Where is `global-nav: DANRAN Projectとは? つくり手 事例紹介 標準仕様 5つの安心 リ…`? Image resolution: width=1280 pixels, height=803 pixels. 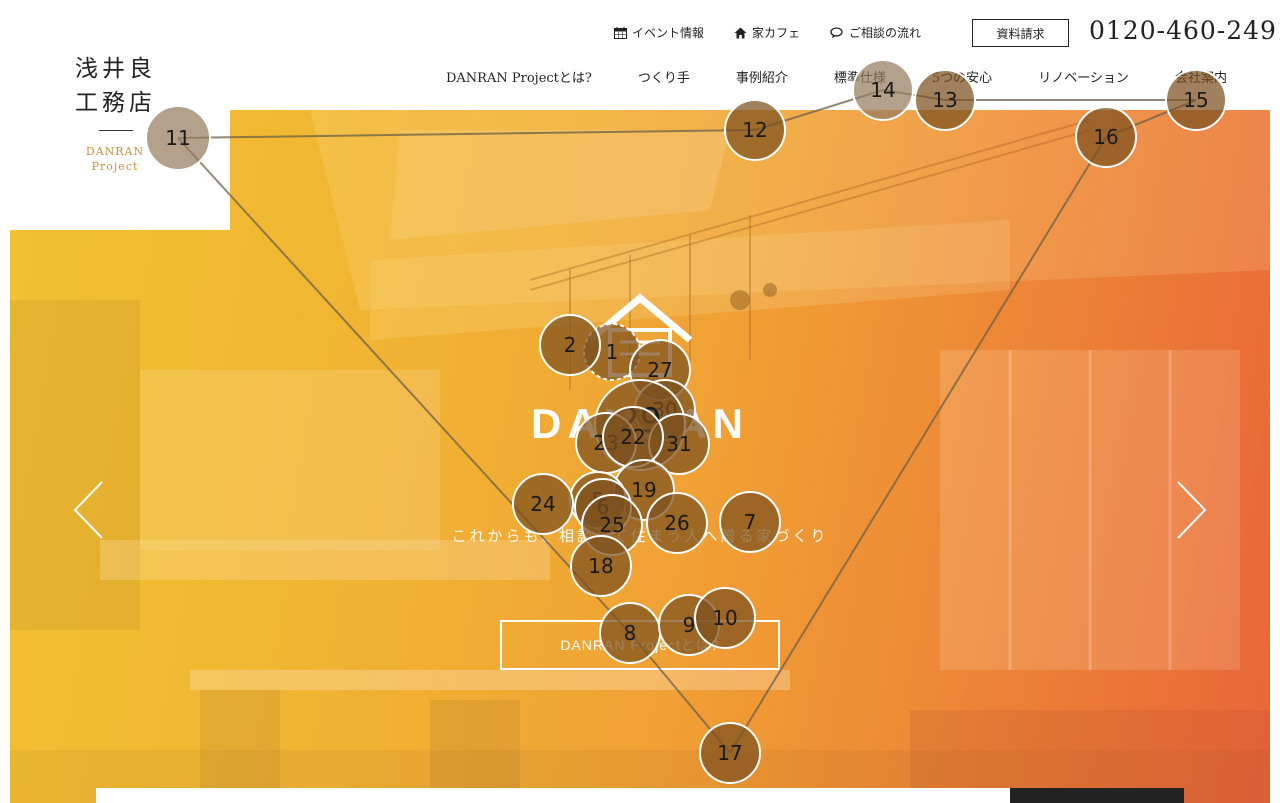
global-nav: DANRAN Projectとは? つくり手 事例紹介 標準仕様 5つの安心 リ… is located at coordinates (836, 76).